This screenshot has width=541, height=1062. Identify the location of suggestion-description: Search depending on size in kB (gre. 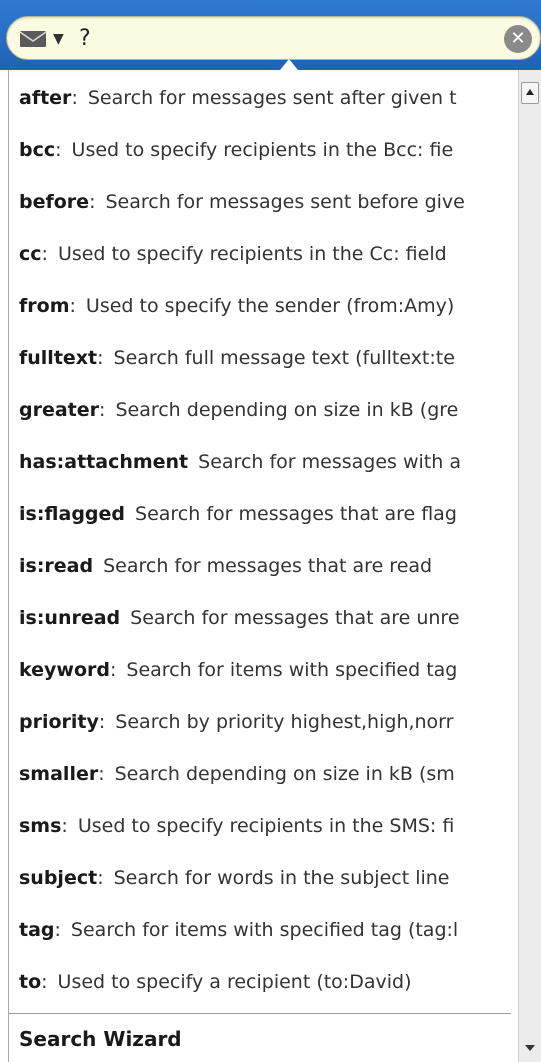
(287, 410).